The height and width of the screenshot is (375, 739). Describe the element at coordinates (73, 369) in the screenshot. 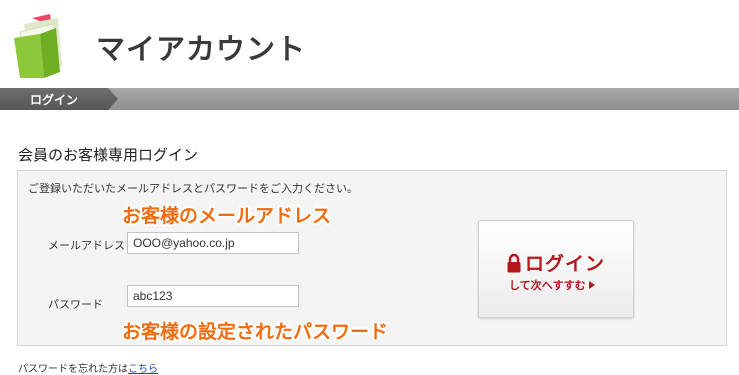

I see `forgot-password-text: パスワードを忘れた方は` at that location.